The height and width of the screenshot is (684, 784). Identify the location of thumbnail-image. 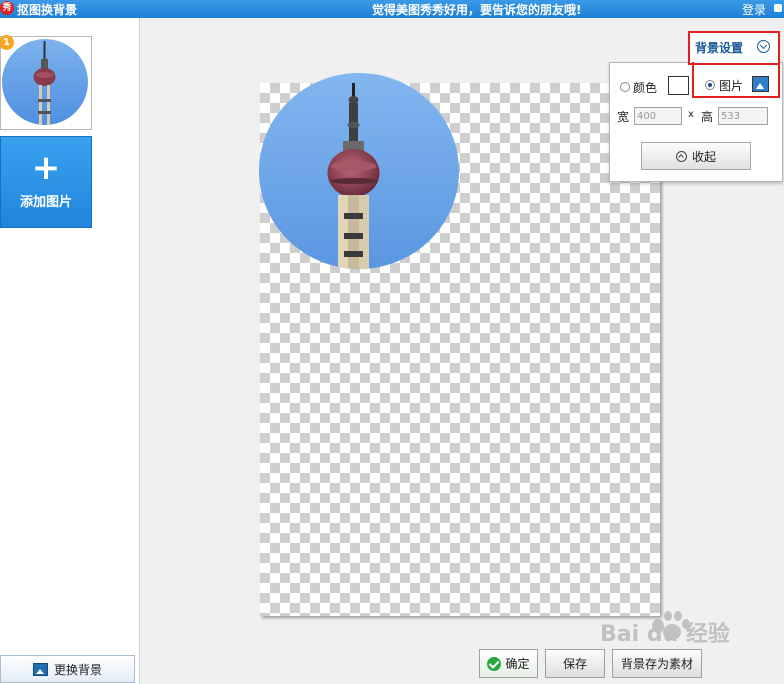
(45, 82).